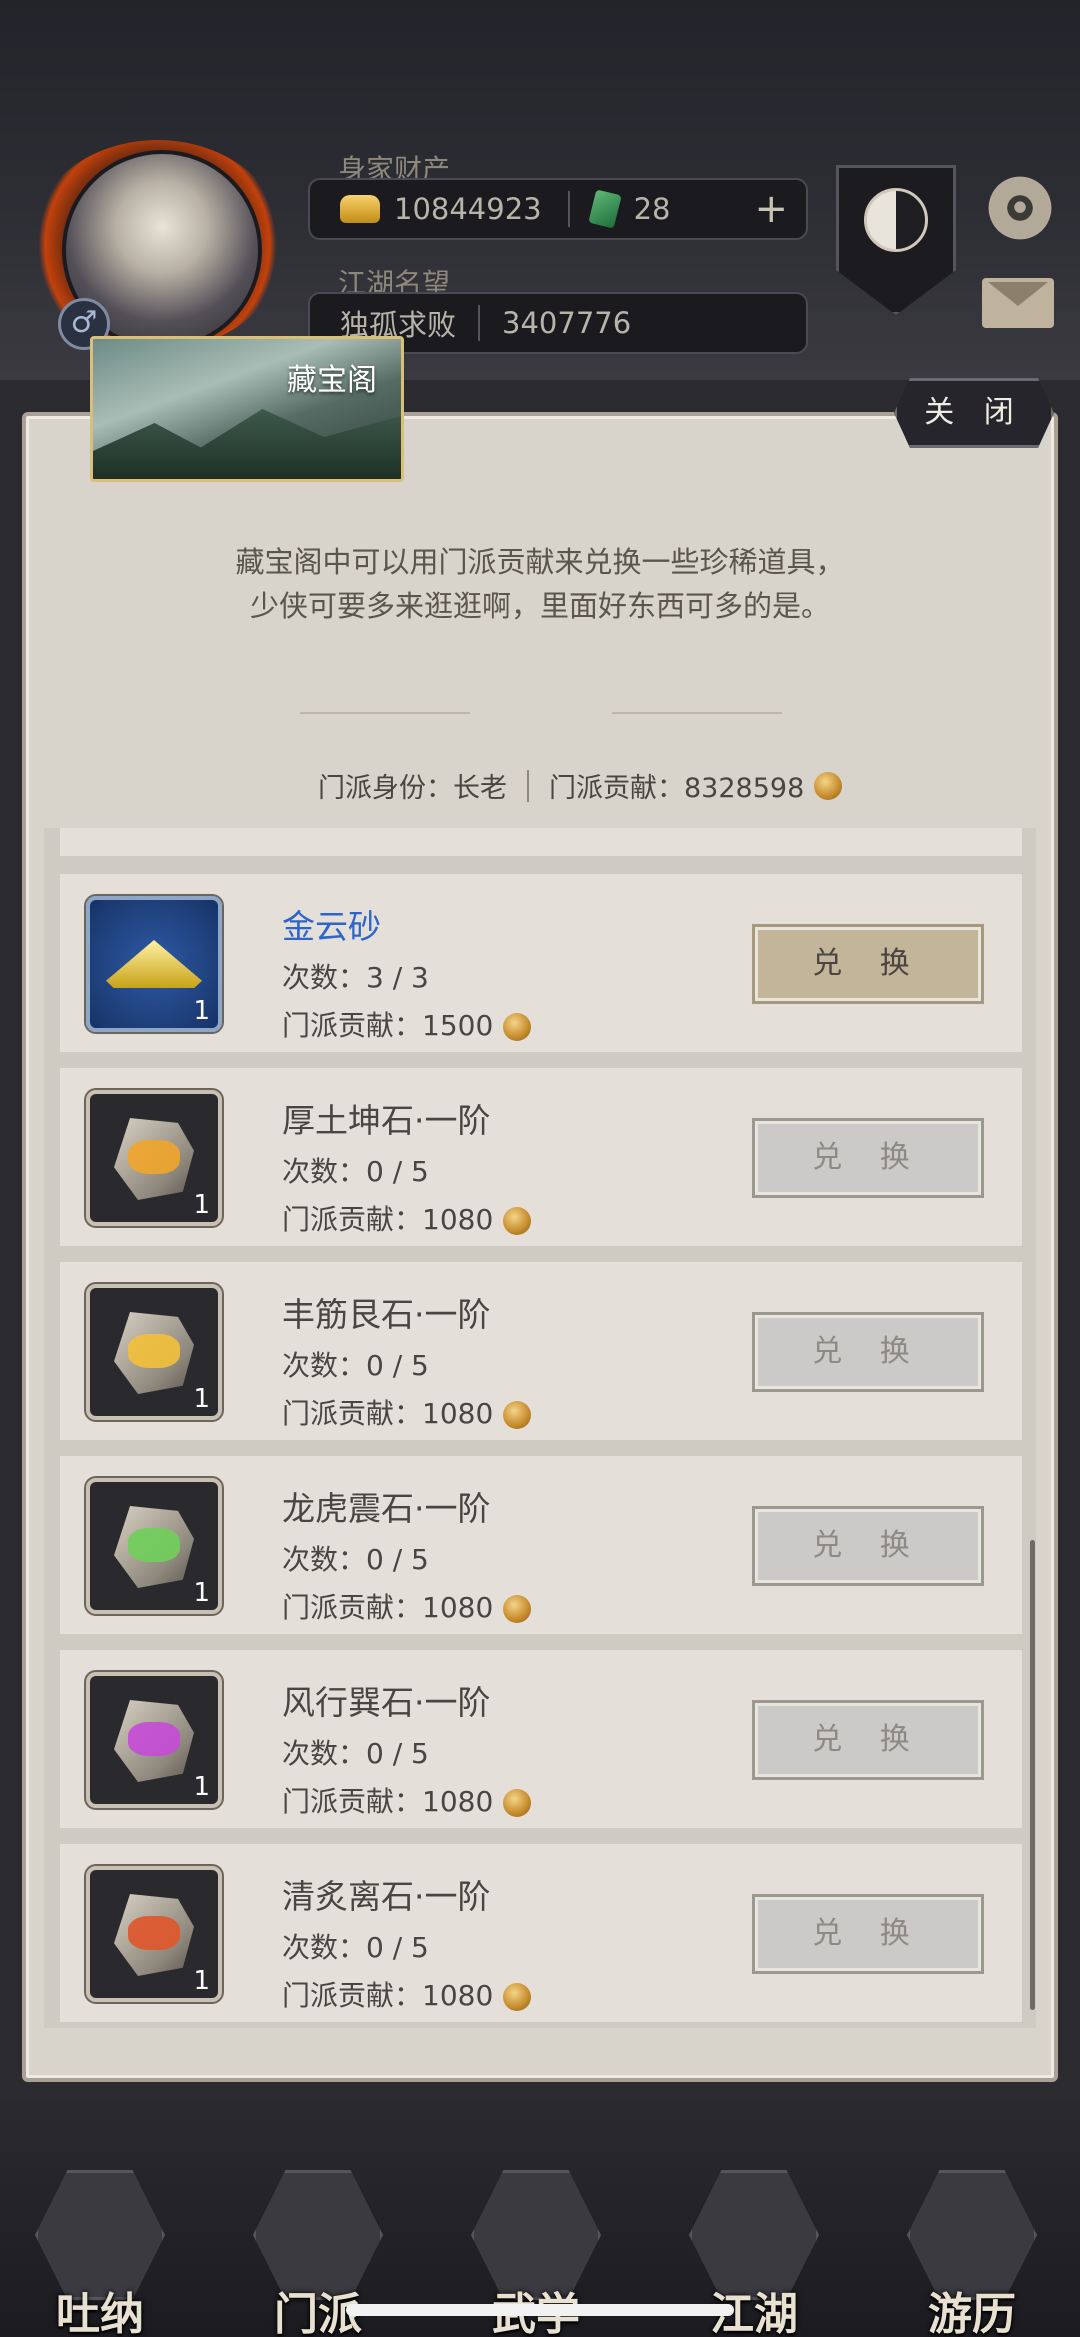 The height and width of the screenshot is (2337, 1080). I want to click on item-name: 丰筋艮石·一阶, so click(386, 1314).